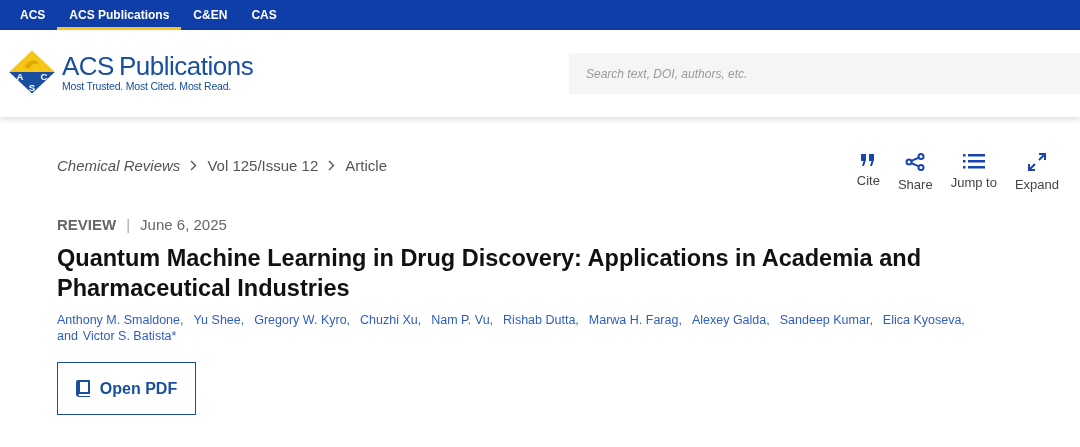  I want to click on breadcrumb-link: Chemical Reviews, so click(119, 165).